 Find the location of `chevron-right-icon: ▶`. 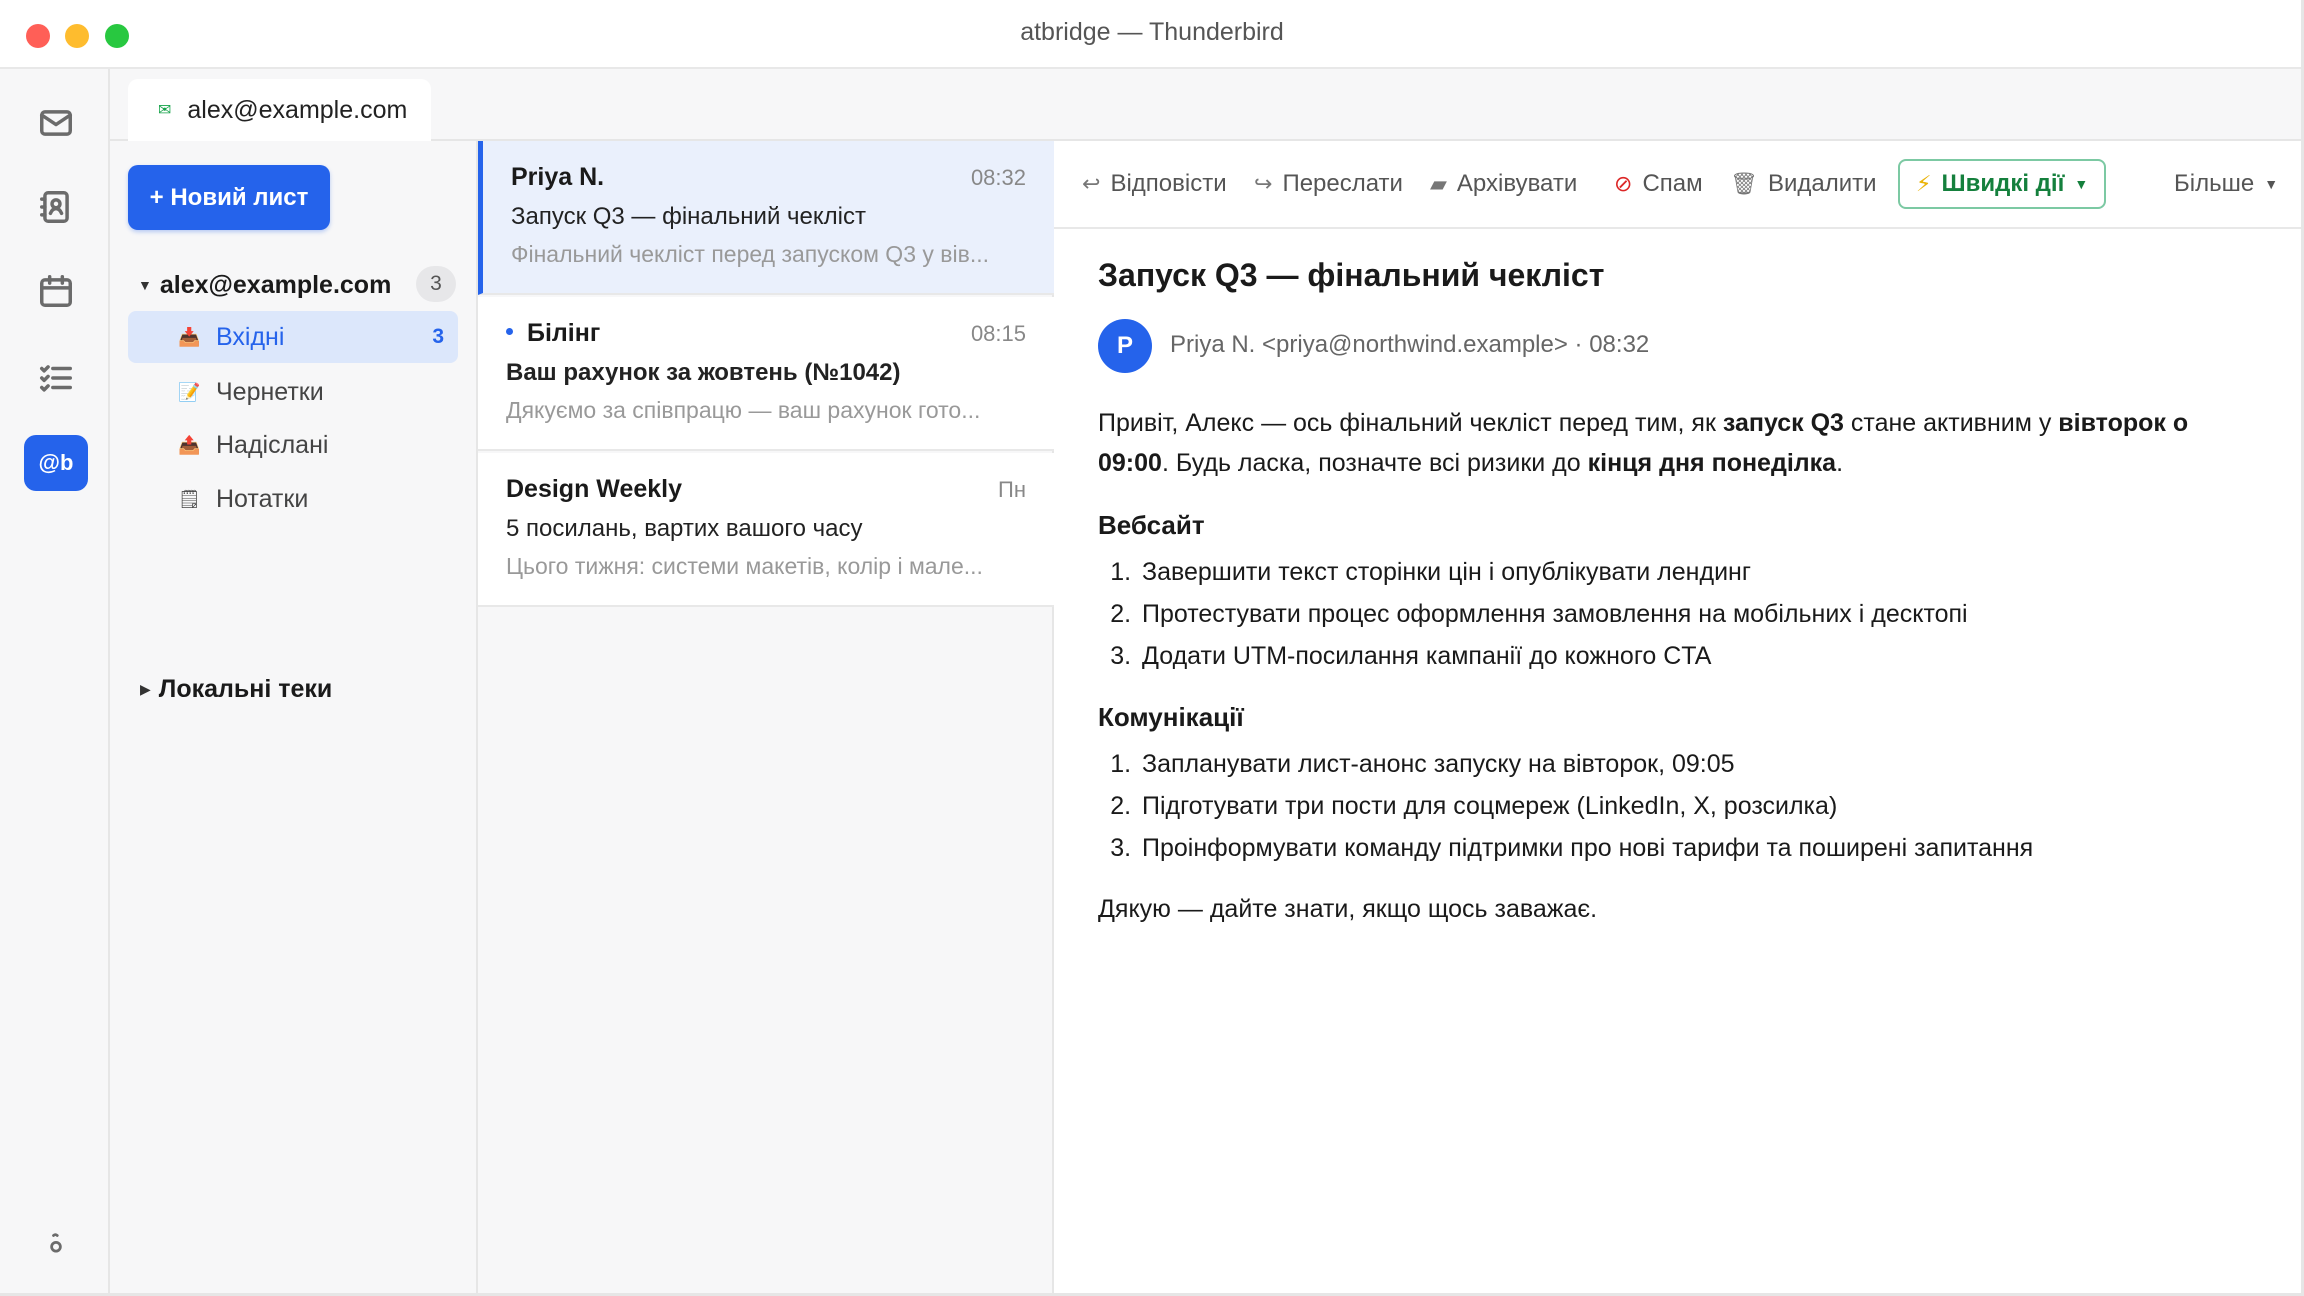

chevron-right-icon: ▶ is located at coordinates (145, 689).